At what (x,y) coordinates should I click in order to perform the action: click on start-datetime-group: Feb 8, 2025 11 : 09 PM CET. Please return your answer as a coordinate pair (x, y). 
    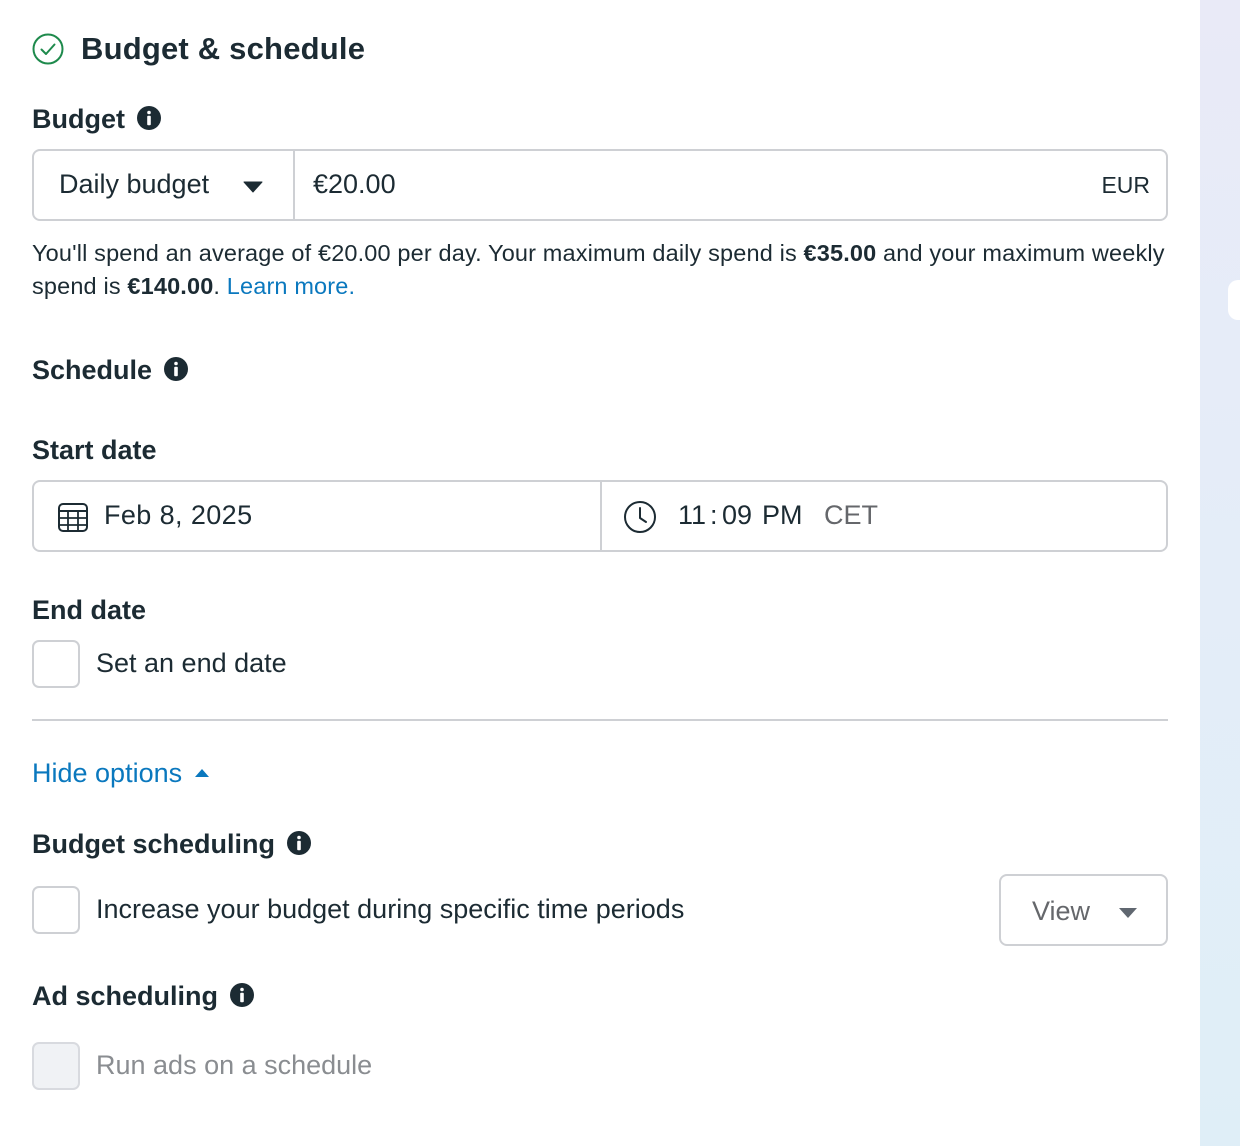
    Looking at the image, I should click on (600, 516).